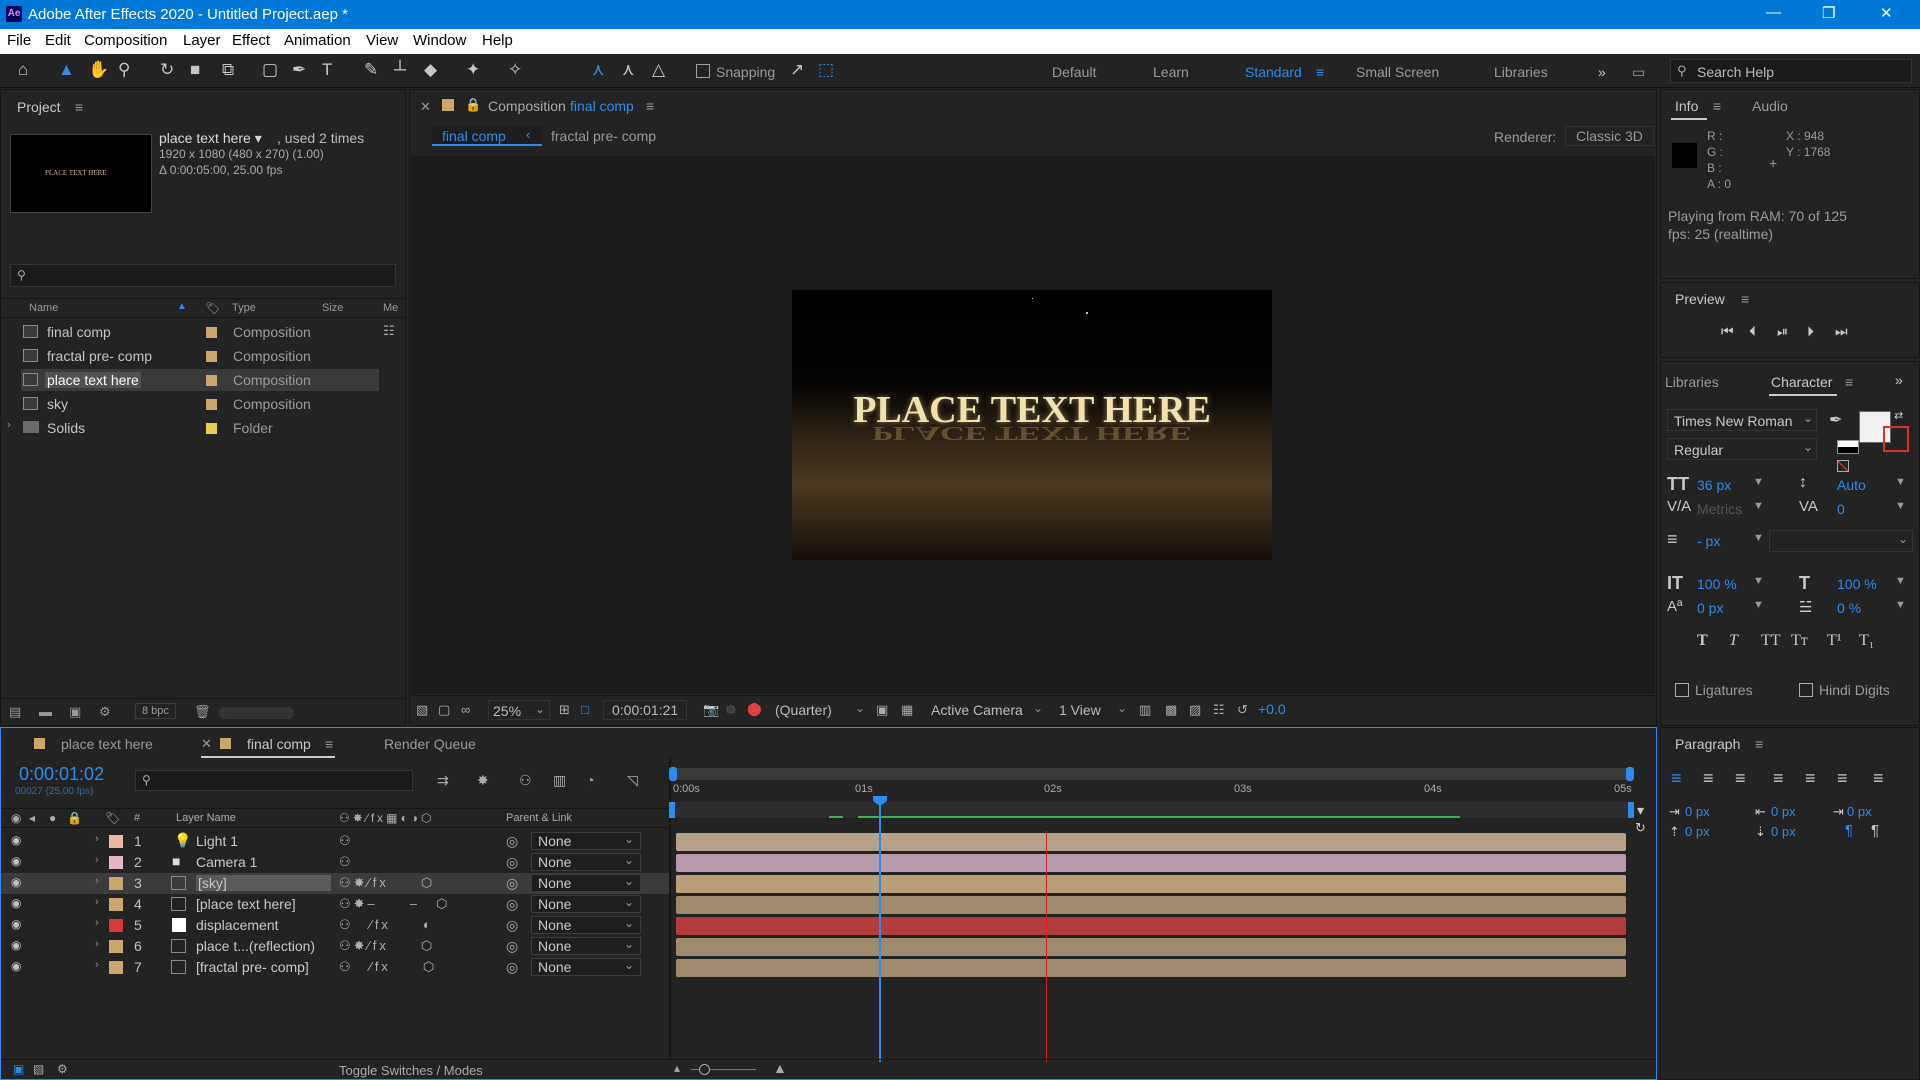  Describe the element at coordinates (1878, 778) in the screenshot. I see `justify-all-icon: ≡` at that location.